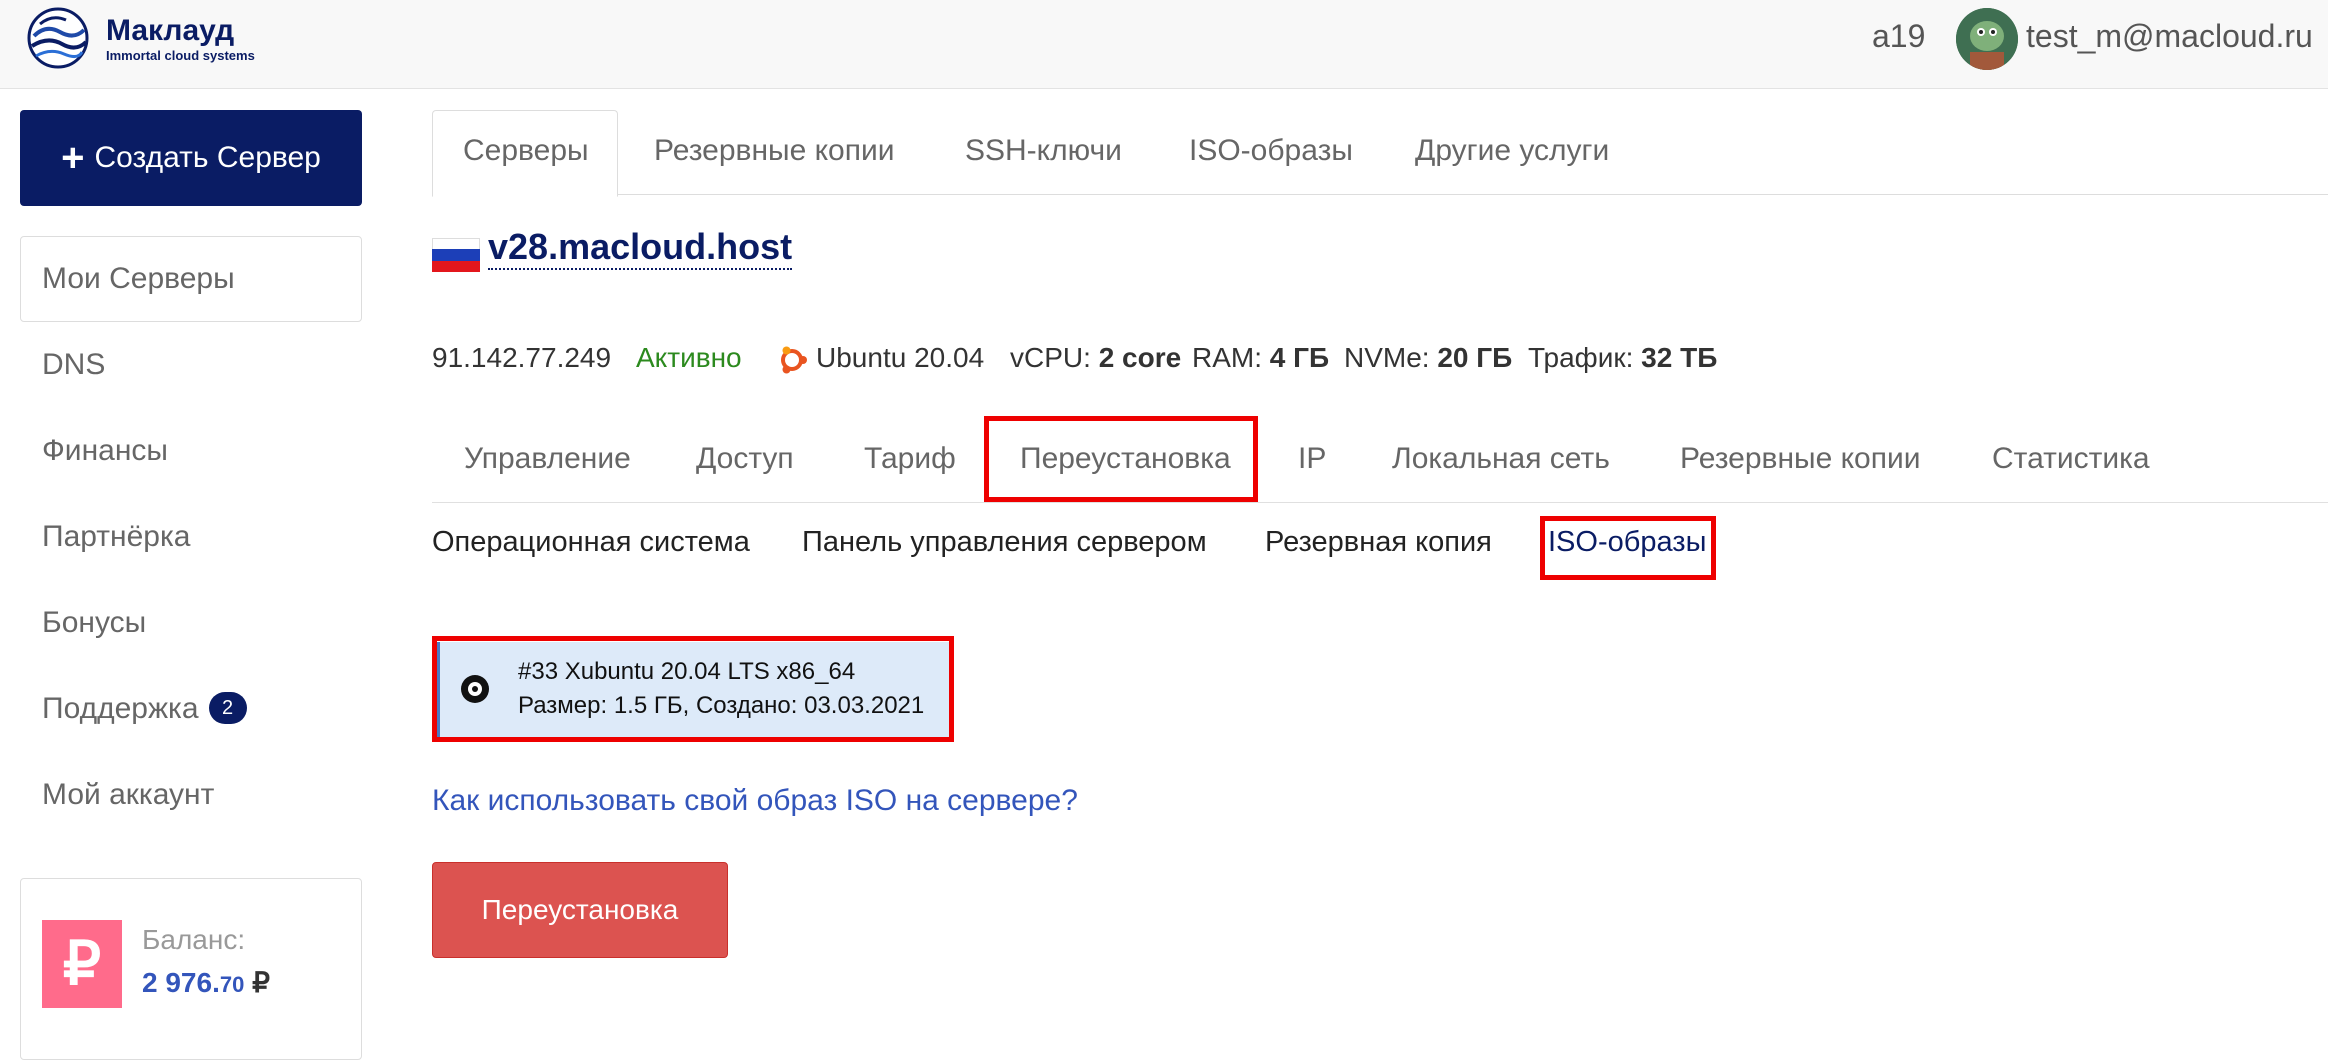  What do you see at coordinates (58, 38) in the screenshot?
I see `logo-icon` at bounding box center [58, 38].